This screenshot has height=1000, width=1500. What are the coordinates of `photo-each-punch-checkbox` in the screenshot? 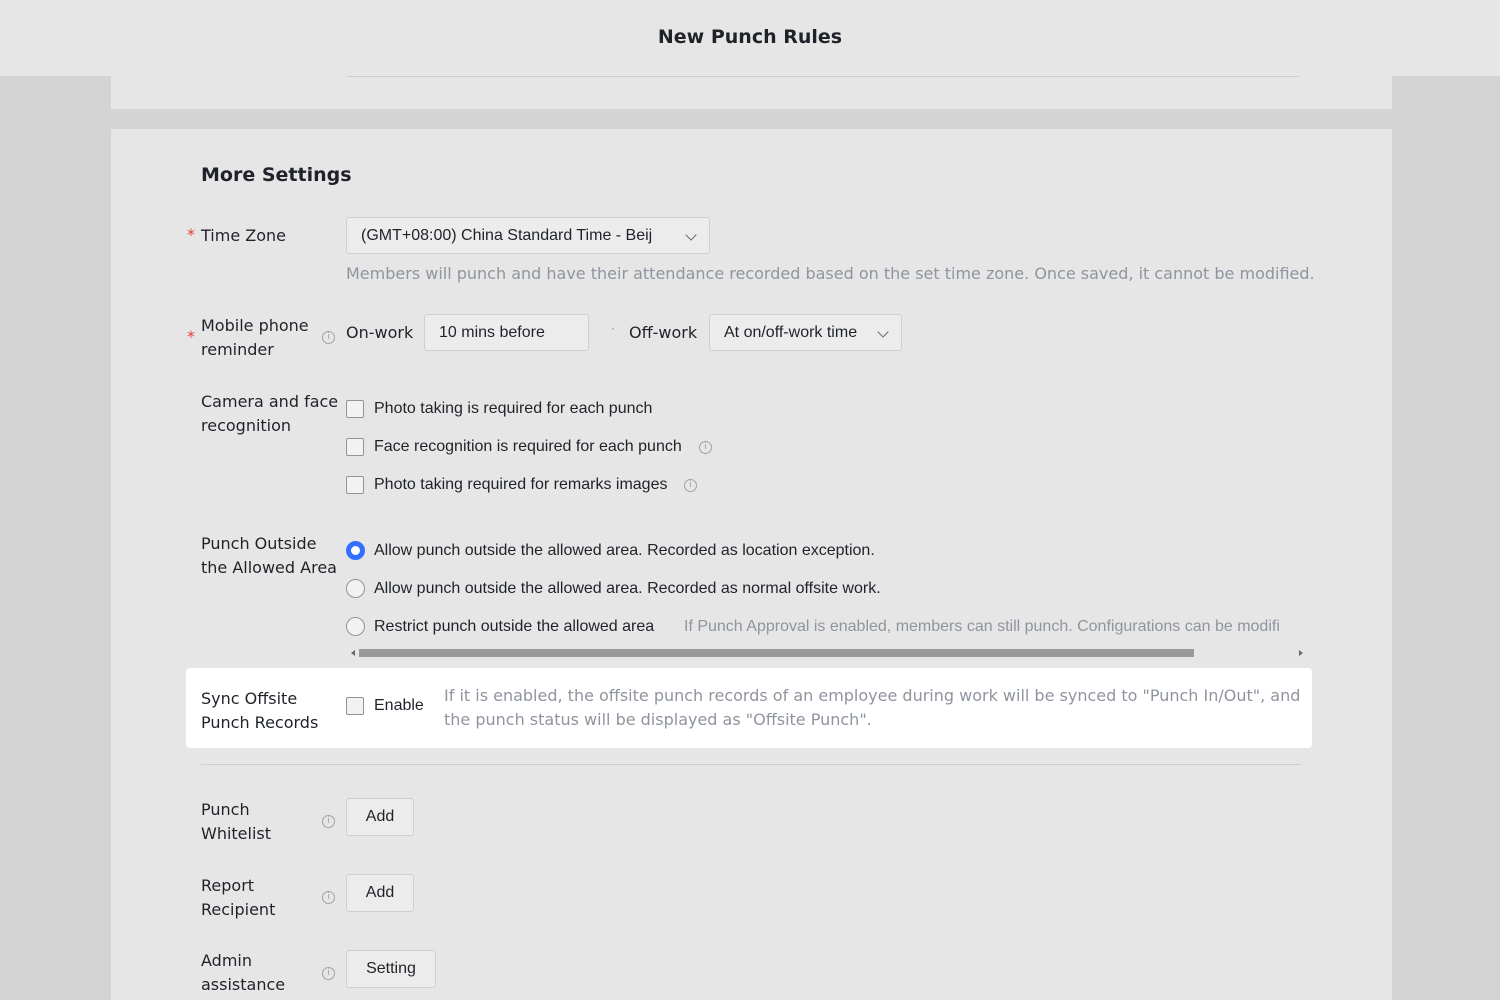 It's located at (355, 409).